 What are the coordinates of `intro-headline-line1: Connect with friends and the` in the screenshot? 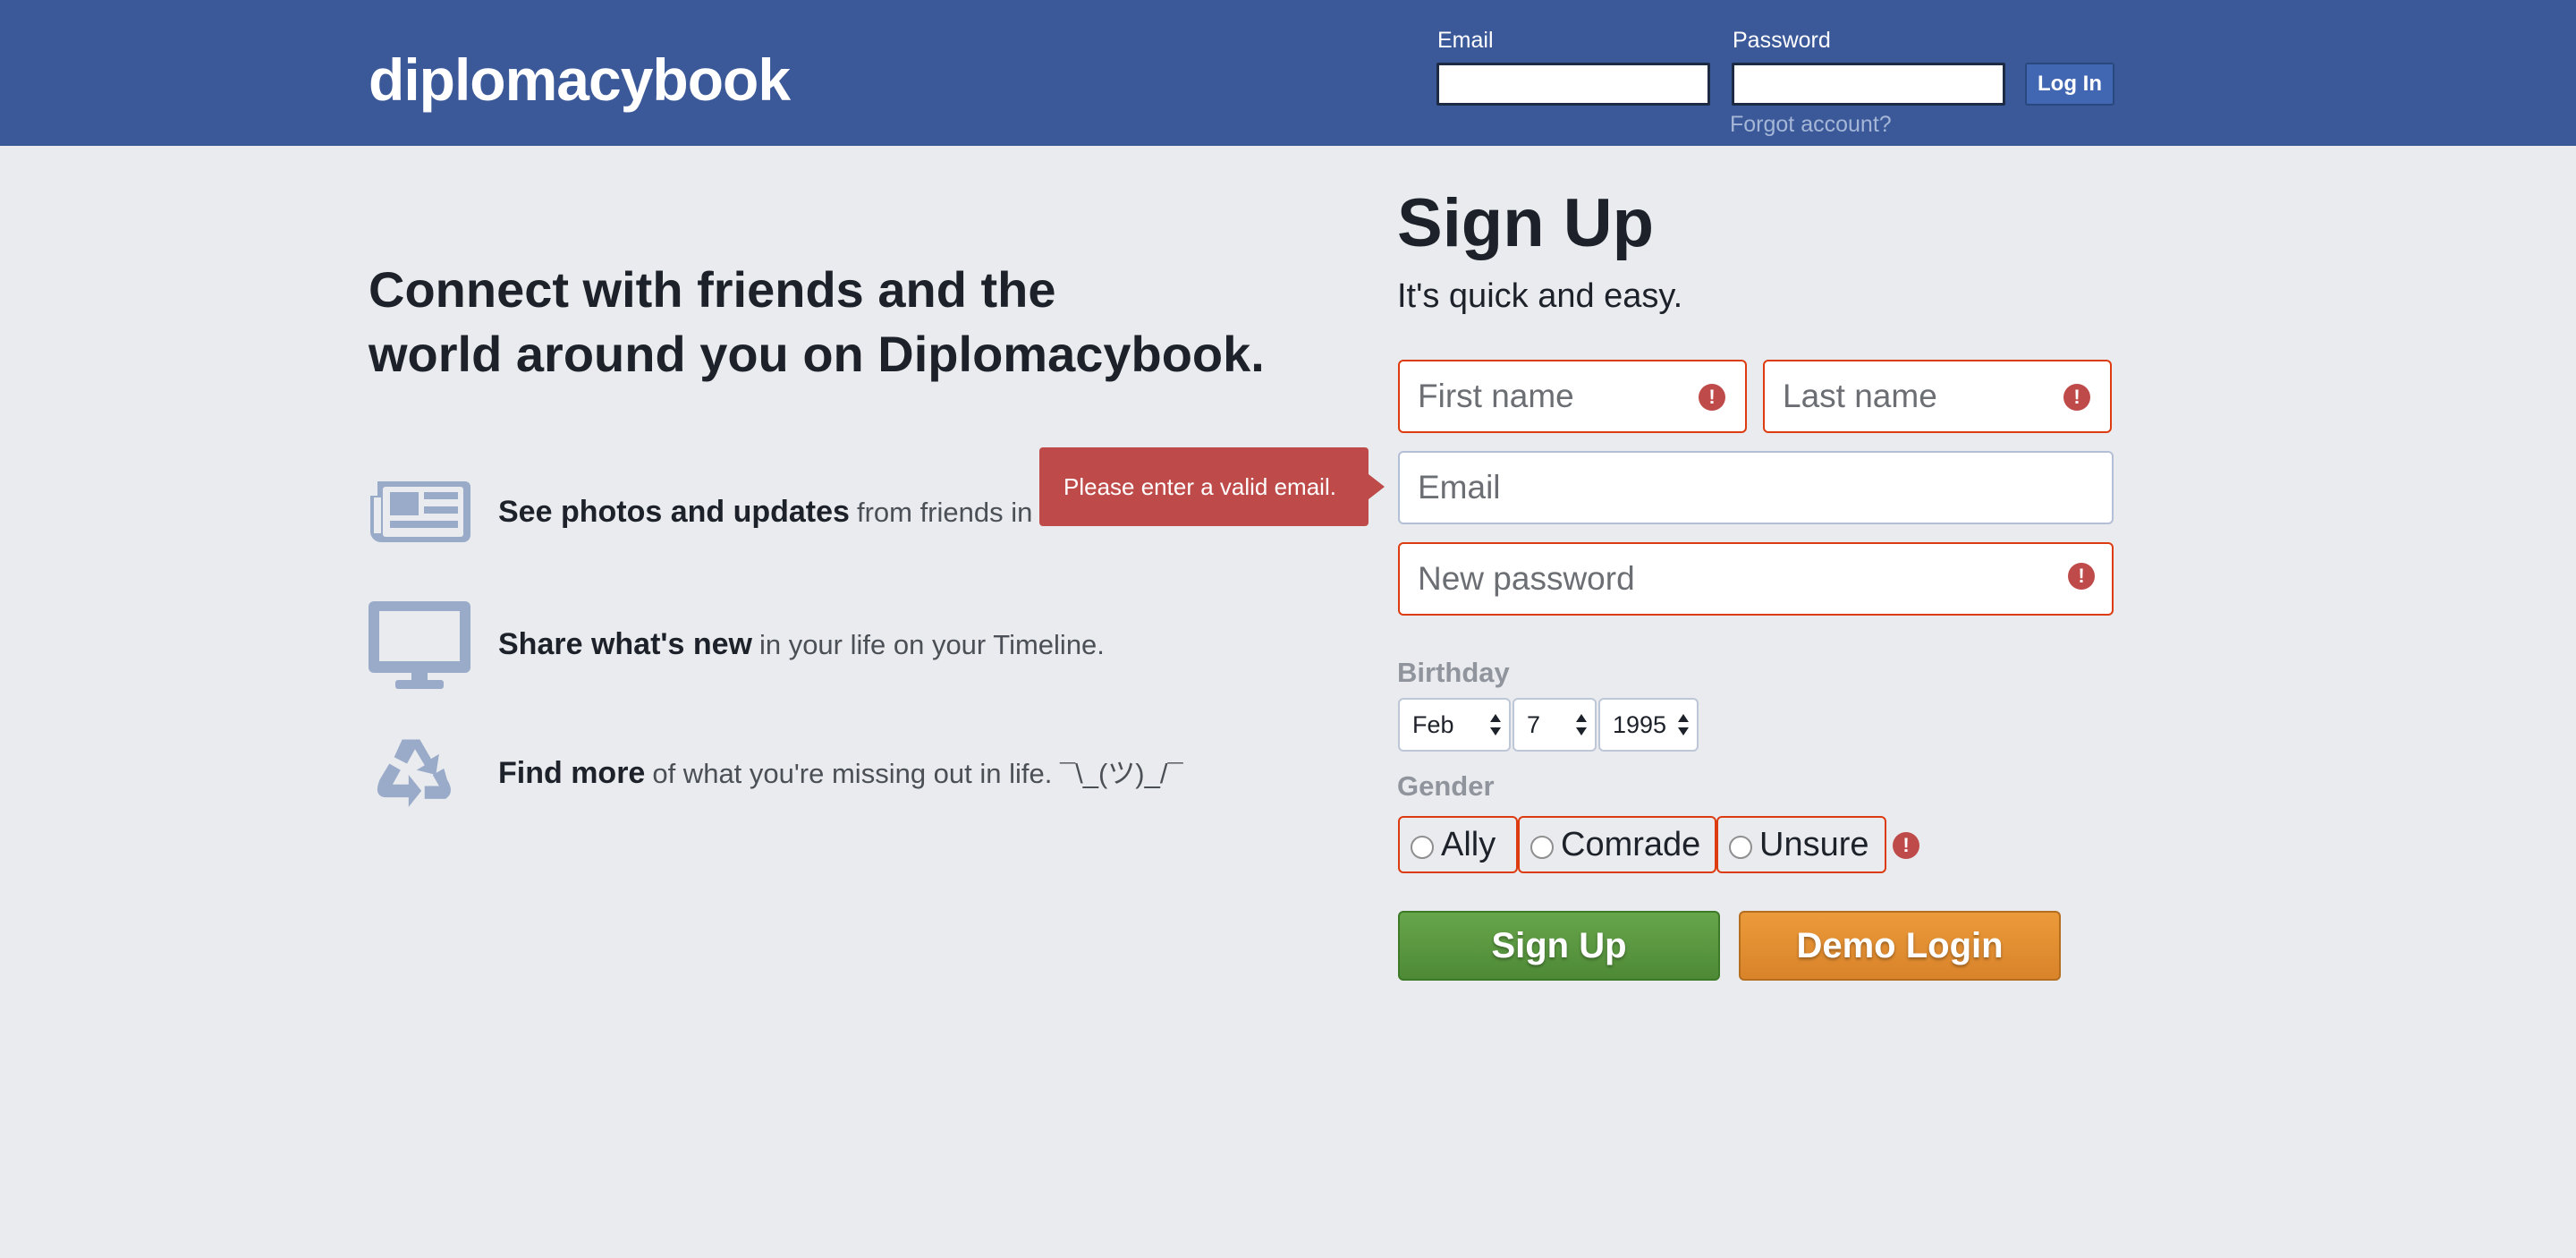 It's located at (712, 289).